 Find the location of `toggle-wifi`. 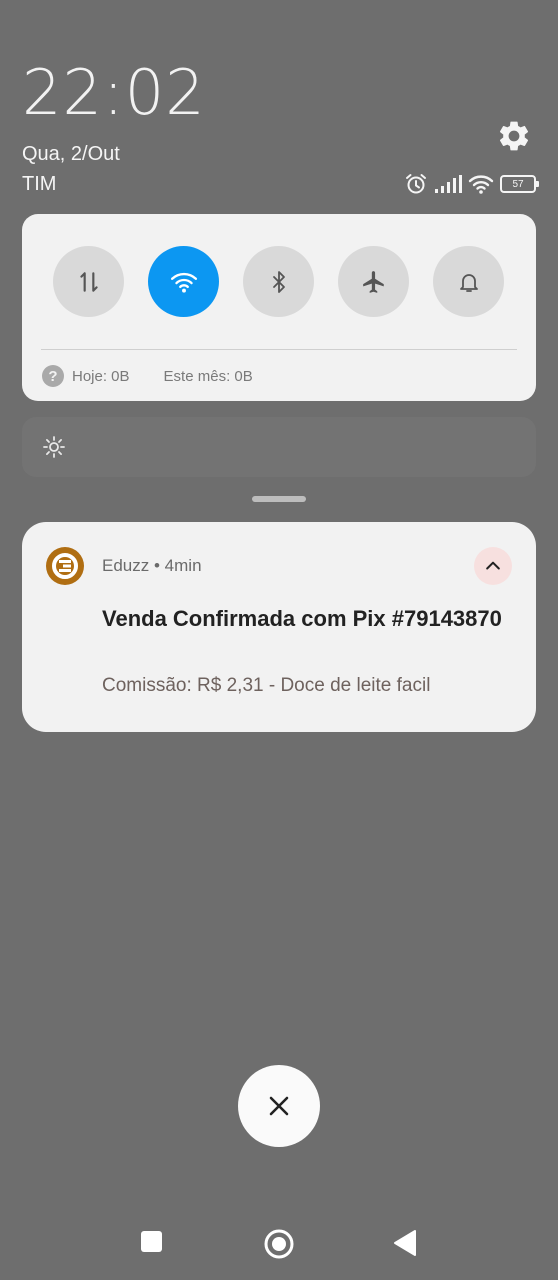

toggle-wifi is located at coordinates (183, 281).